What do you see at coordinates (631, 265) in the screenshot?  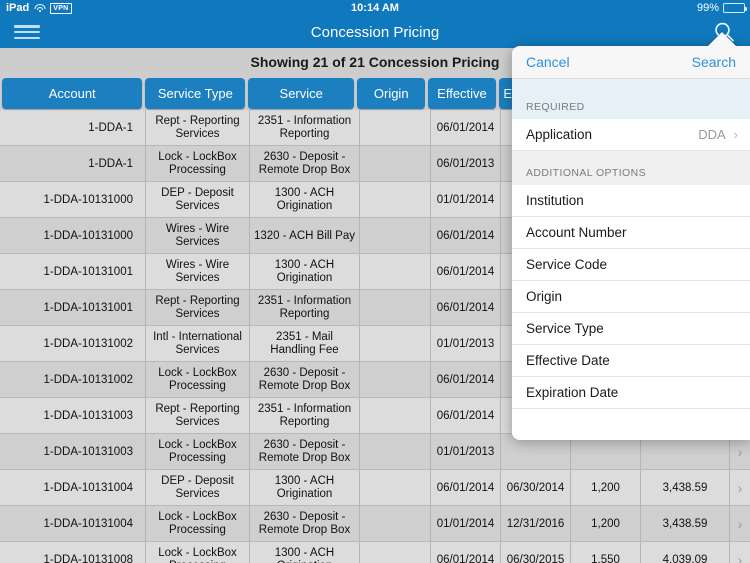 I see `popover-field-service-code: Service Code` at bounding box center [631, 265].